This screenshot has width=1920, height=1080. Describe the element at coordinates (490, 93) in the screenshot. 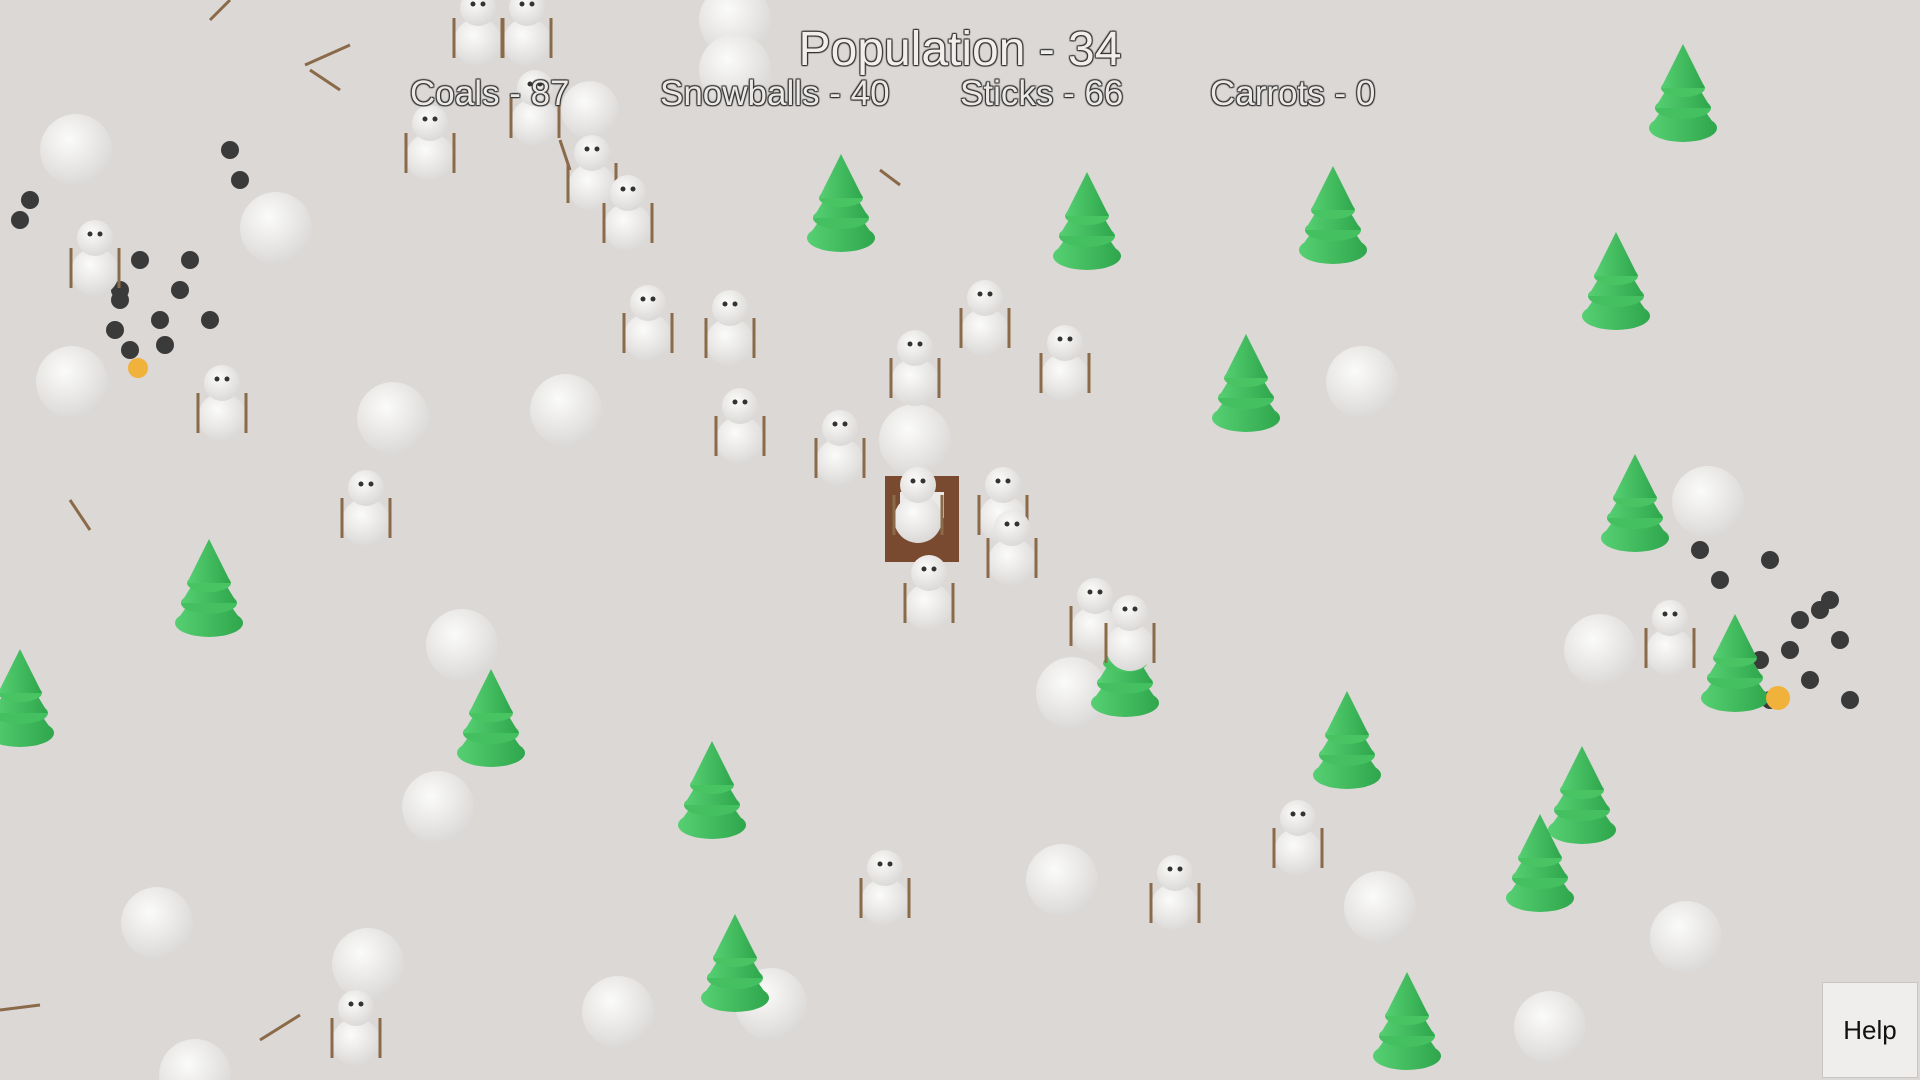

I see `coals-counter: Coals - 87` at that location.